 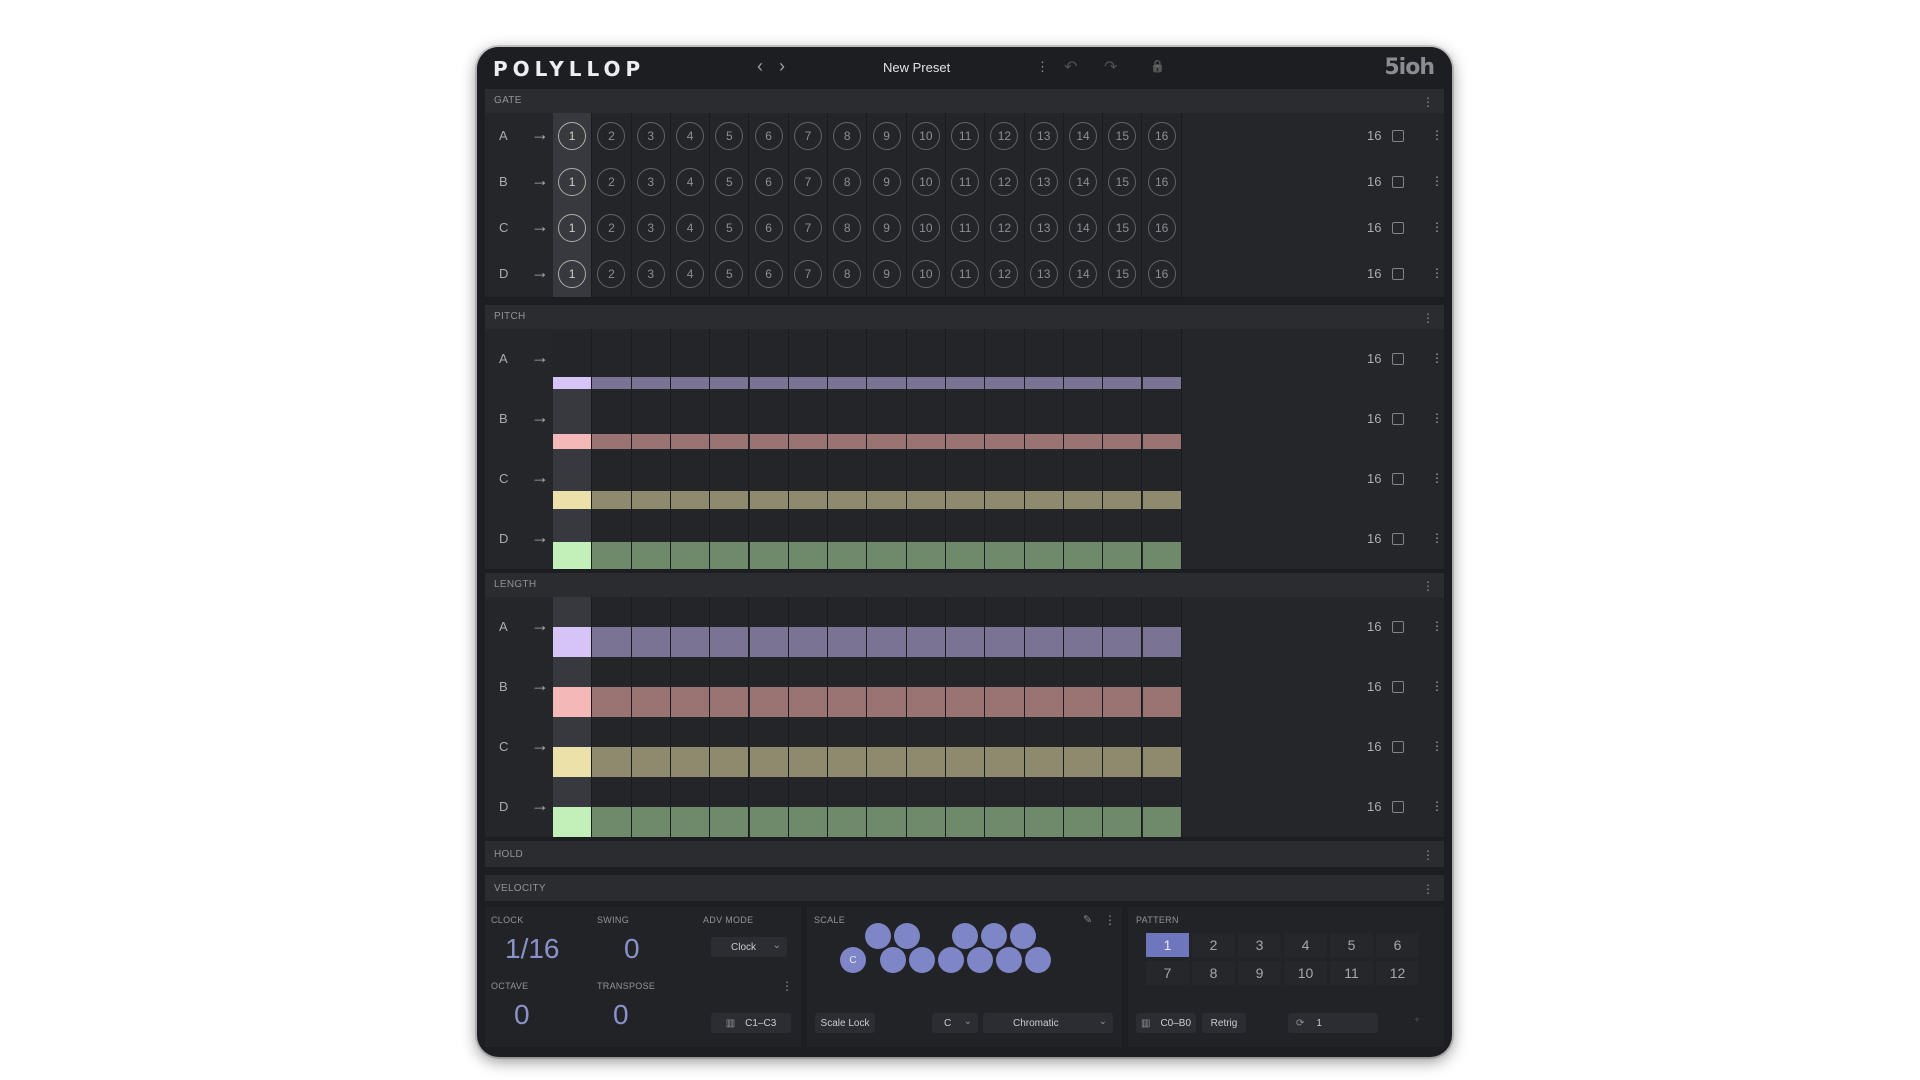 I want to click on pattern-slot-button: 1, so click(x=1167, y=945).